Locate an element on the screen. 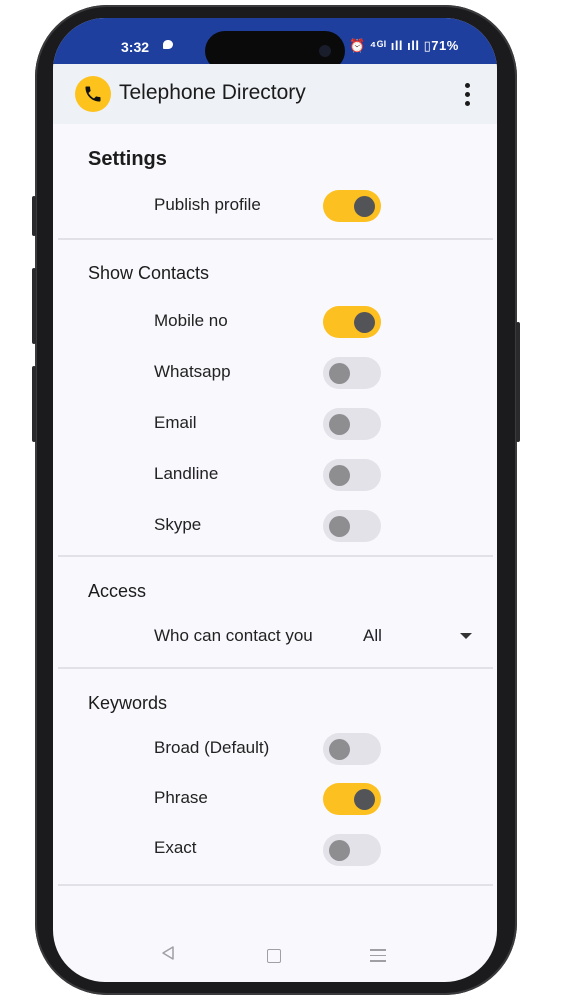 Image resolution: width=563 pixels, height=1000 pixels. who-can-contact-dropdown: All is located at coordinates (372, 636).